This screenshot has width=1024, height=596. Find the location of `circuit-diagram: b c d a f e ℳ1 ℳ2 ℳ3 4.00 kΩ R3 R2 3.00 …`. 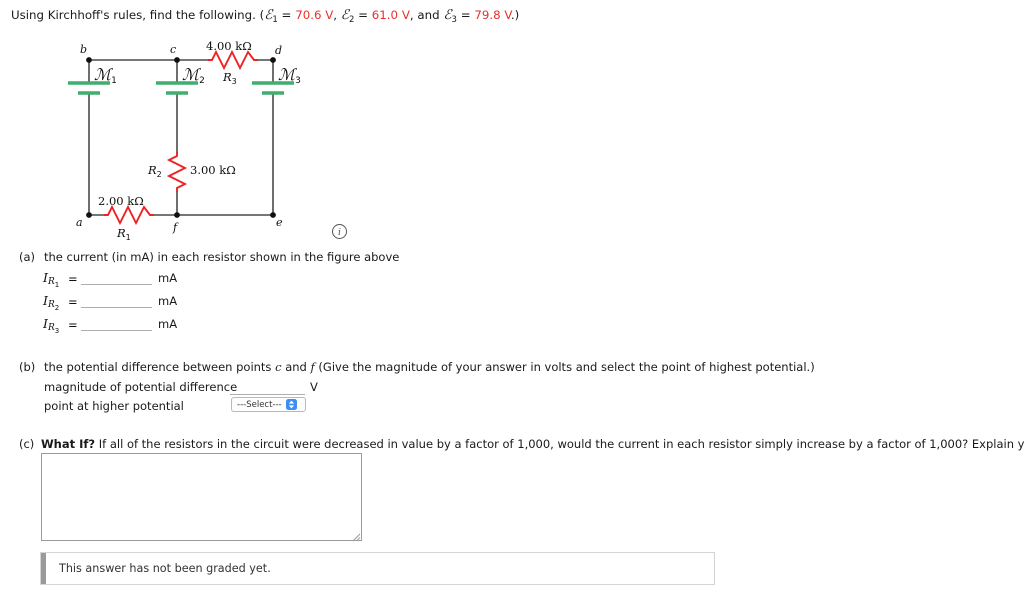

circuit-diagram: b c d a f e ℳ1 ℳ2 ℳ3 4.00 kΩ R3 R2 3.00 … is located at coordinates (215, 142).